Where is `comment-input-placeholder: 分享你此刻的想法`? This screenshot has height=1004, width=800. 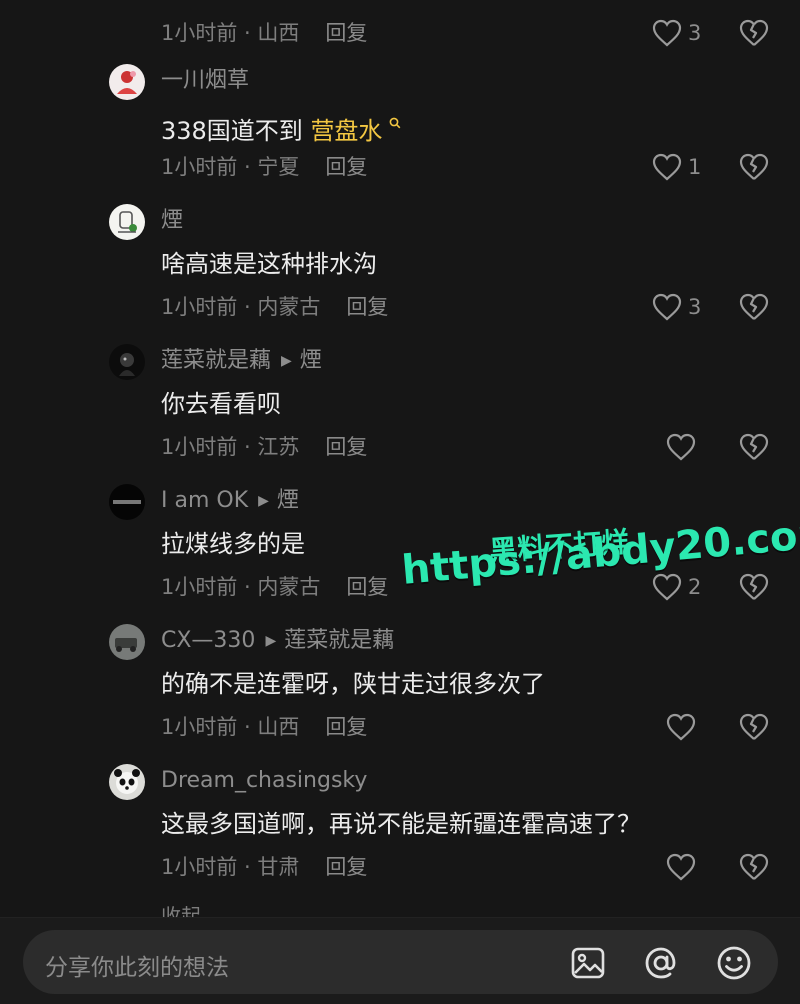
comment-input-placeholder: 分享你此刻的想法 is located at coordinates (137, 968).